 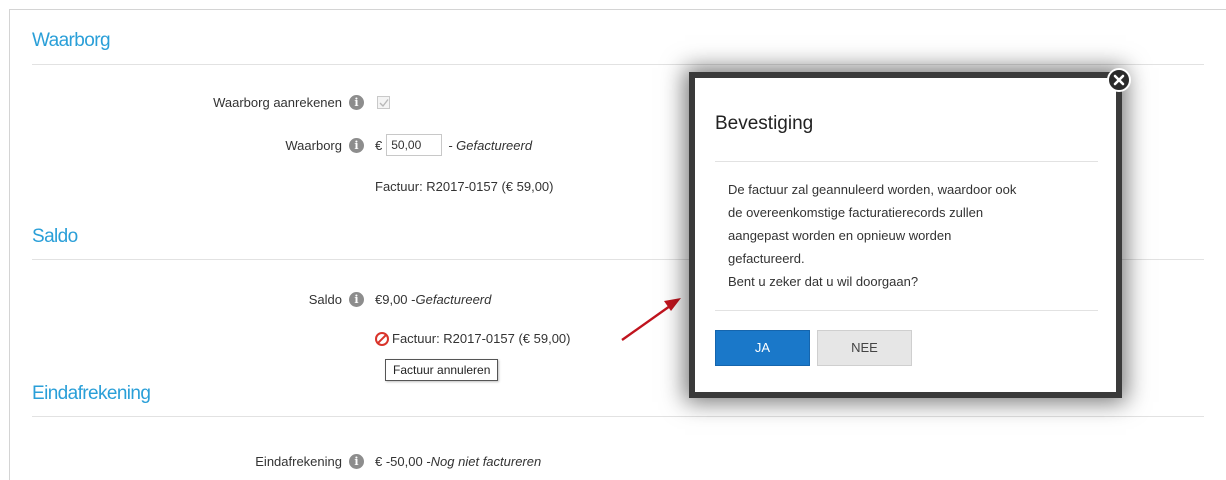 What do you see at coordinates (453, 299) in the screenshot?
I see `saldo-status: Gefactureerd` at bounding box center [453, 299].